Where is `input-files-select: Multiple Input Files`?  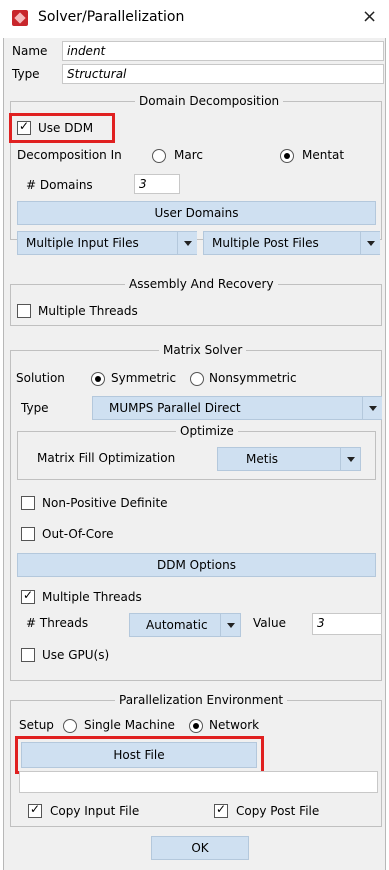
input-files-select: Multiple Input Files is located at coordinates (107, 243).